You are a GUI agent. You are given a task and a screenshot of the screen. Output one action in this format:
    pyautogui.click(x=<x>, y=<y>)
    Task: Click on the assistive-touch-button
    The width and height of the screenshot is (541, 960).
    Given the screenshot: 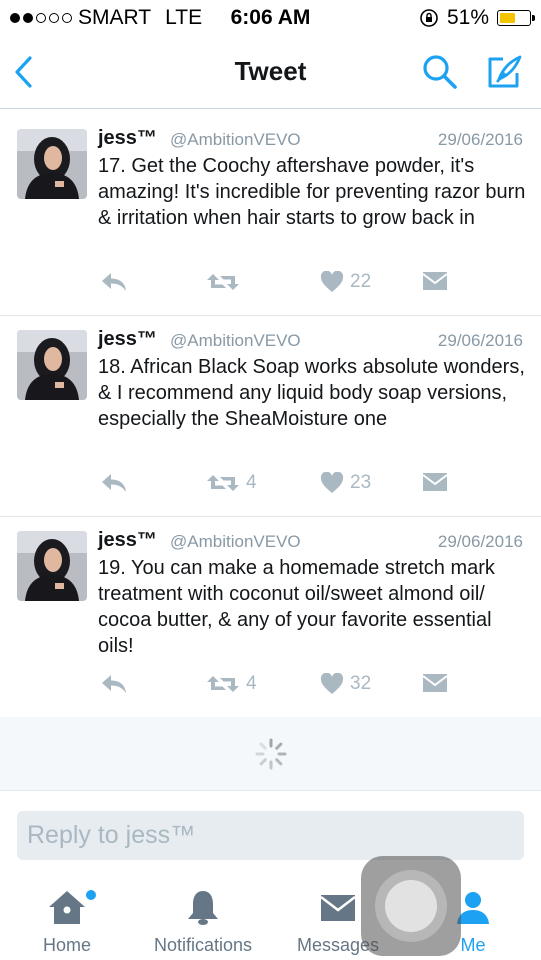 What is the action you would take?
    pyautogui.click(x=411, y=906)
    